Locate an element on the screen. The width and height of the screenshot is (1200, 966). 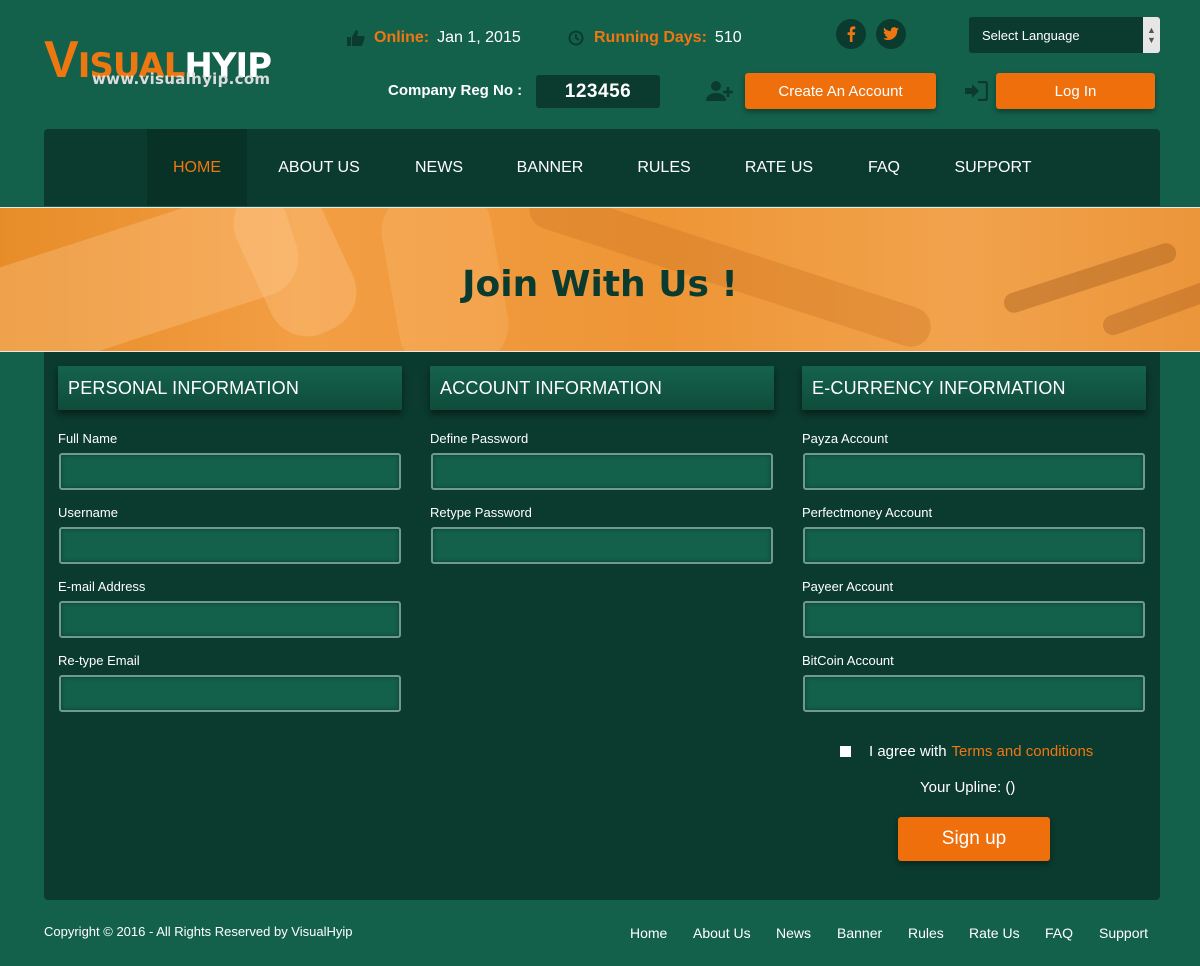
facebook-icon is located at coordinates (851, 34).